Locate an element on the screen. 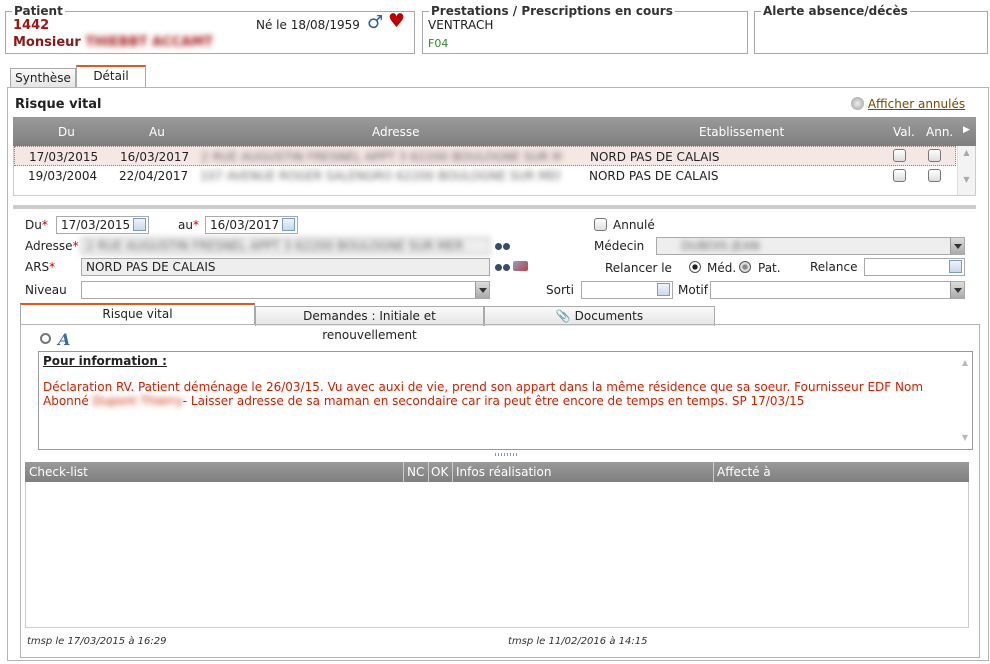 This screenshot has height=664, width=990. clear-icon is located at coordinates (520, 266).